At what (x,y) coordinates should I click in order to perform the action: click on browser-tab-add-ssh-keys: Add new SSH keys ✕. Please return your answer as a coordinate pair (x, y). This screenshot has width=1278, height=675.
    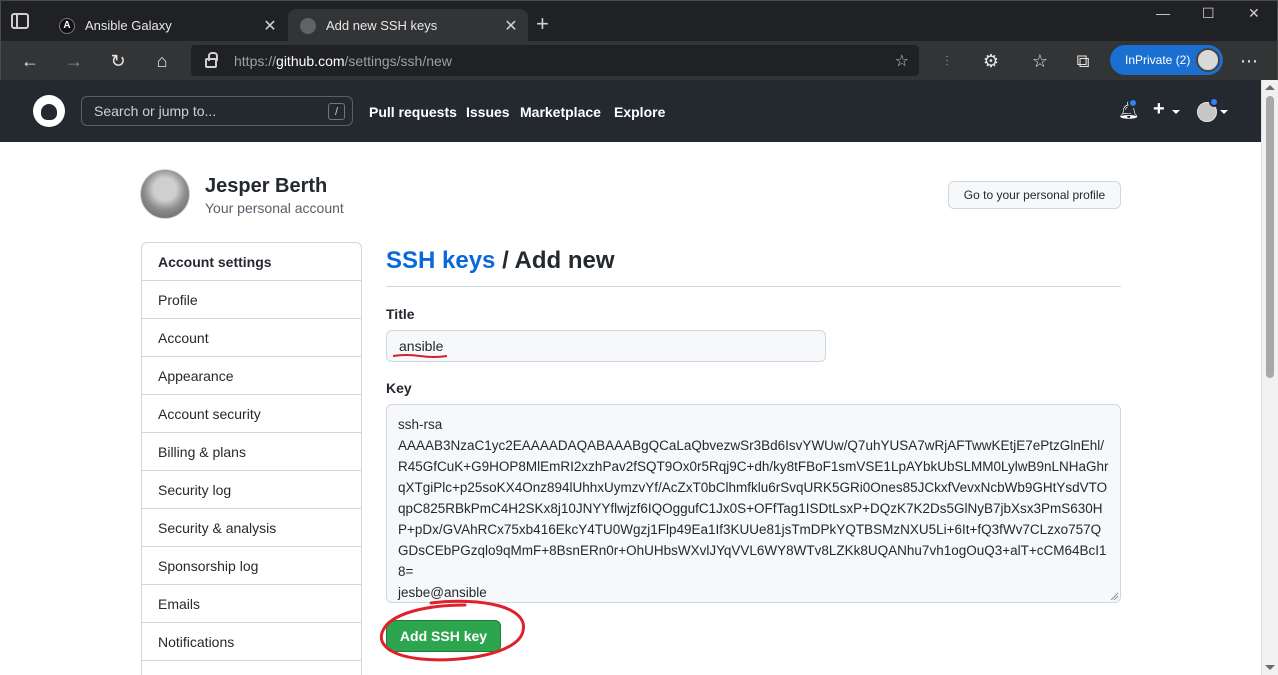
    Looking at the image, I should click on (408, 25).